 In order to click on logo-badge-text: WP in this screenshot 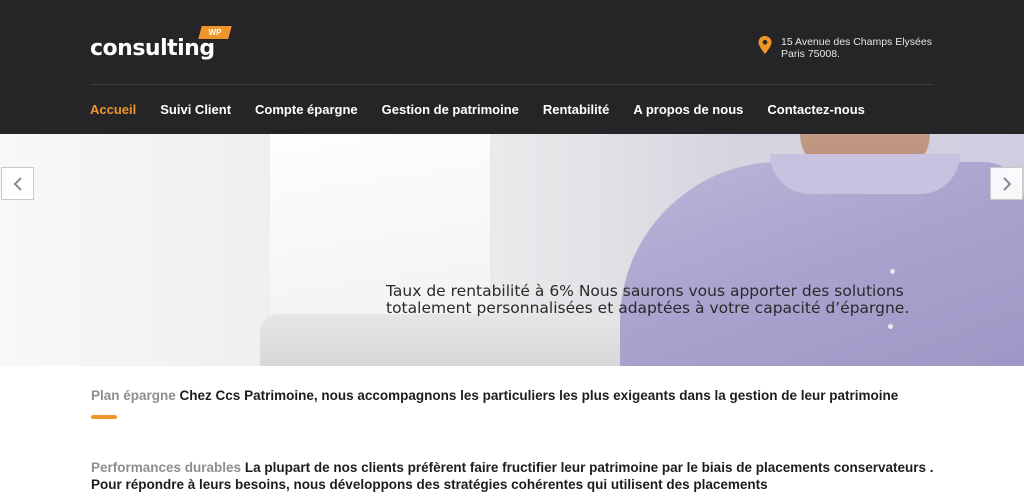, I will do `click(215, 32)`.